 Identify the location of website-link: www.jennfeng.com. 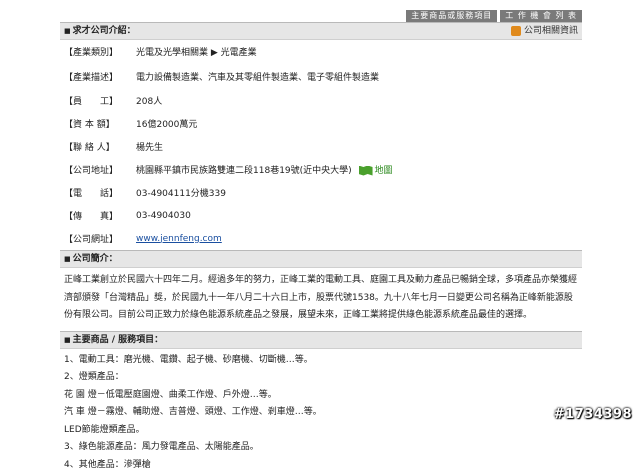
(179, 239).